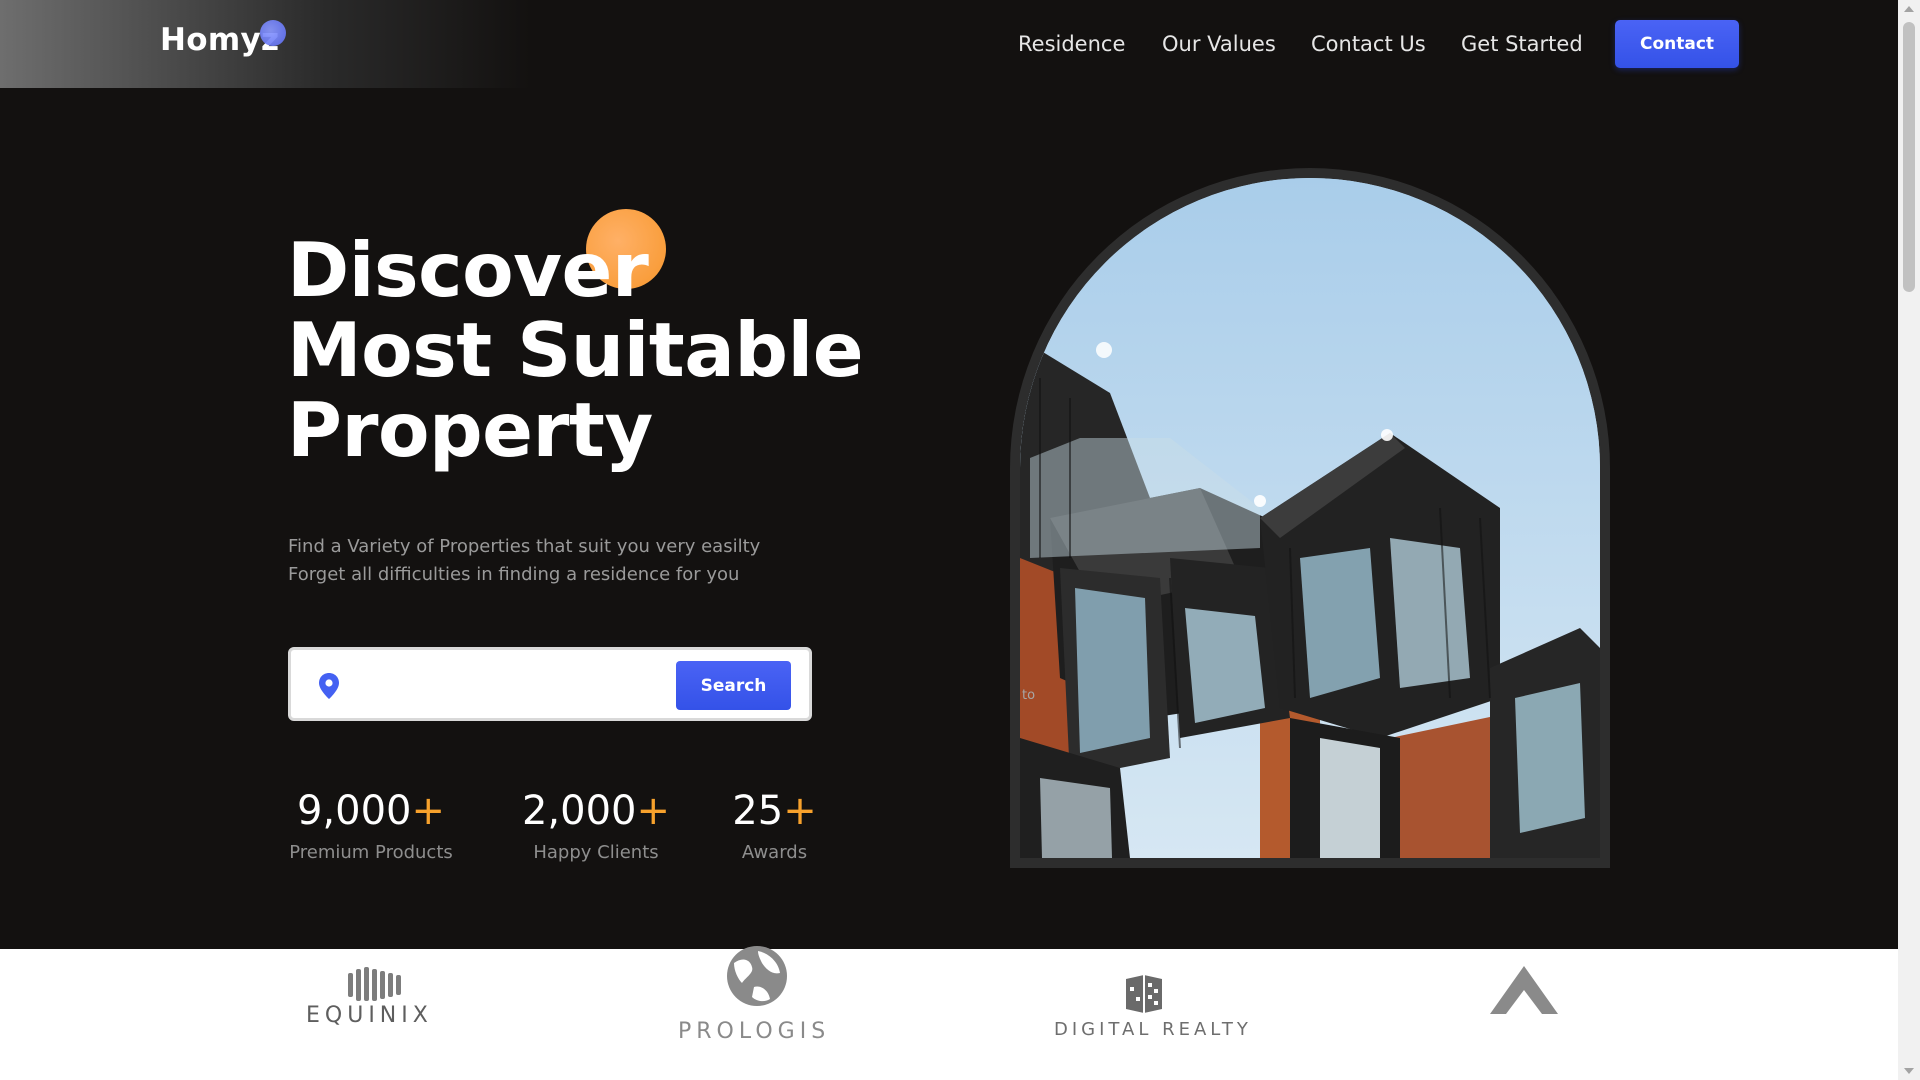  I want to click on stat-value: 2,000+, so click(596, 811).